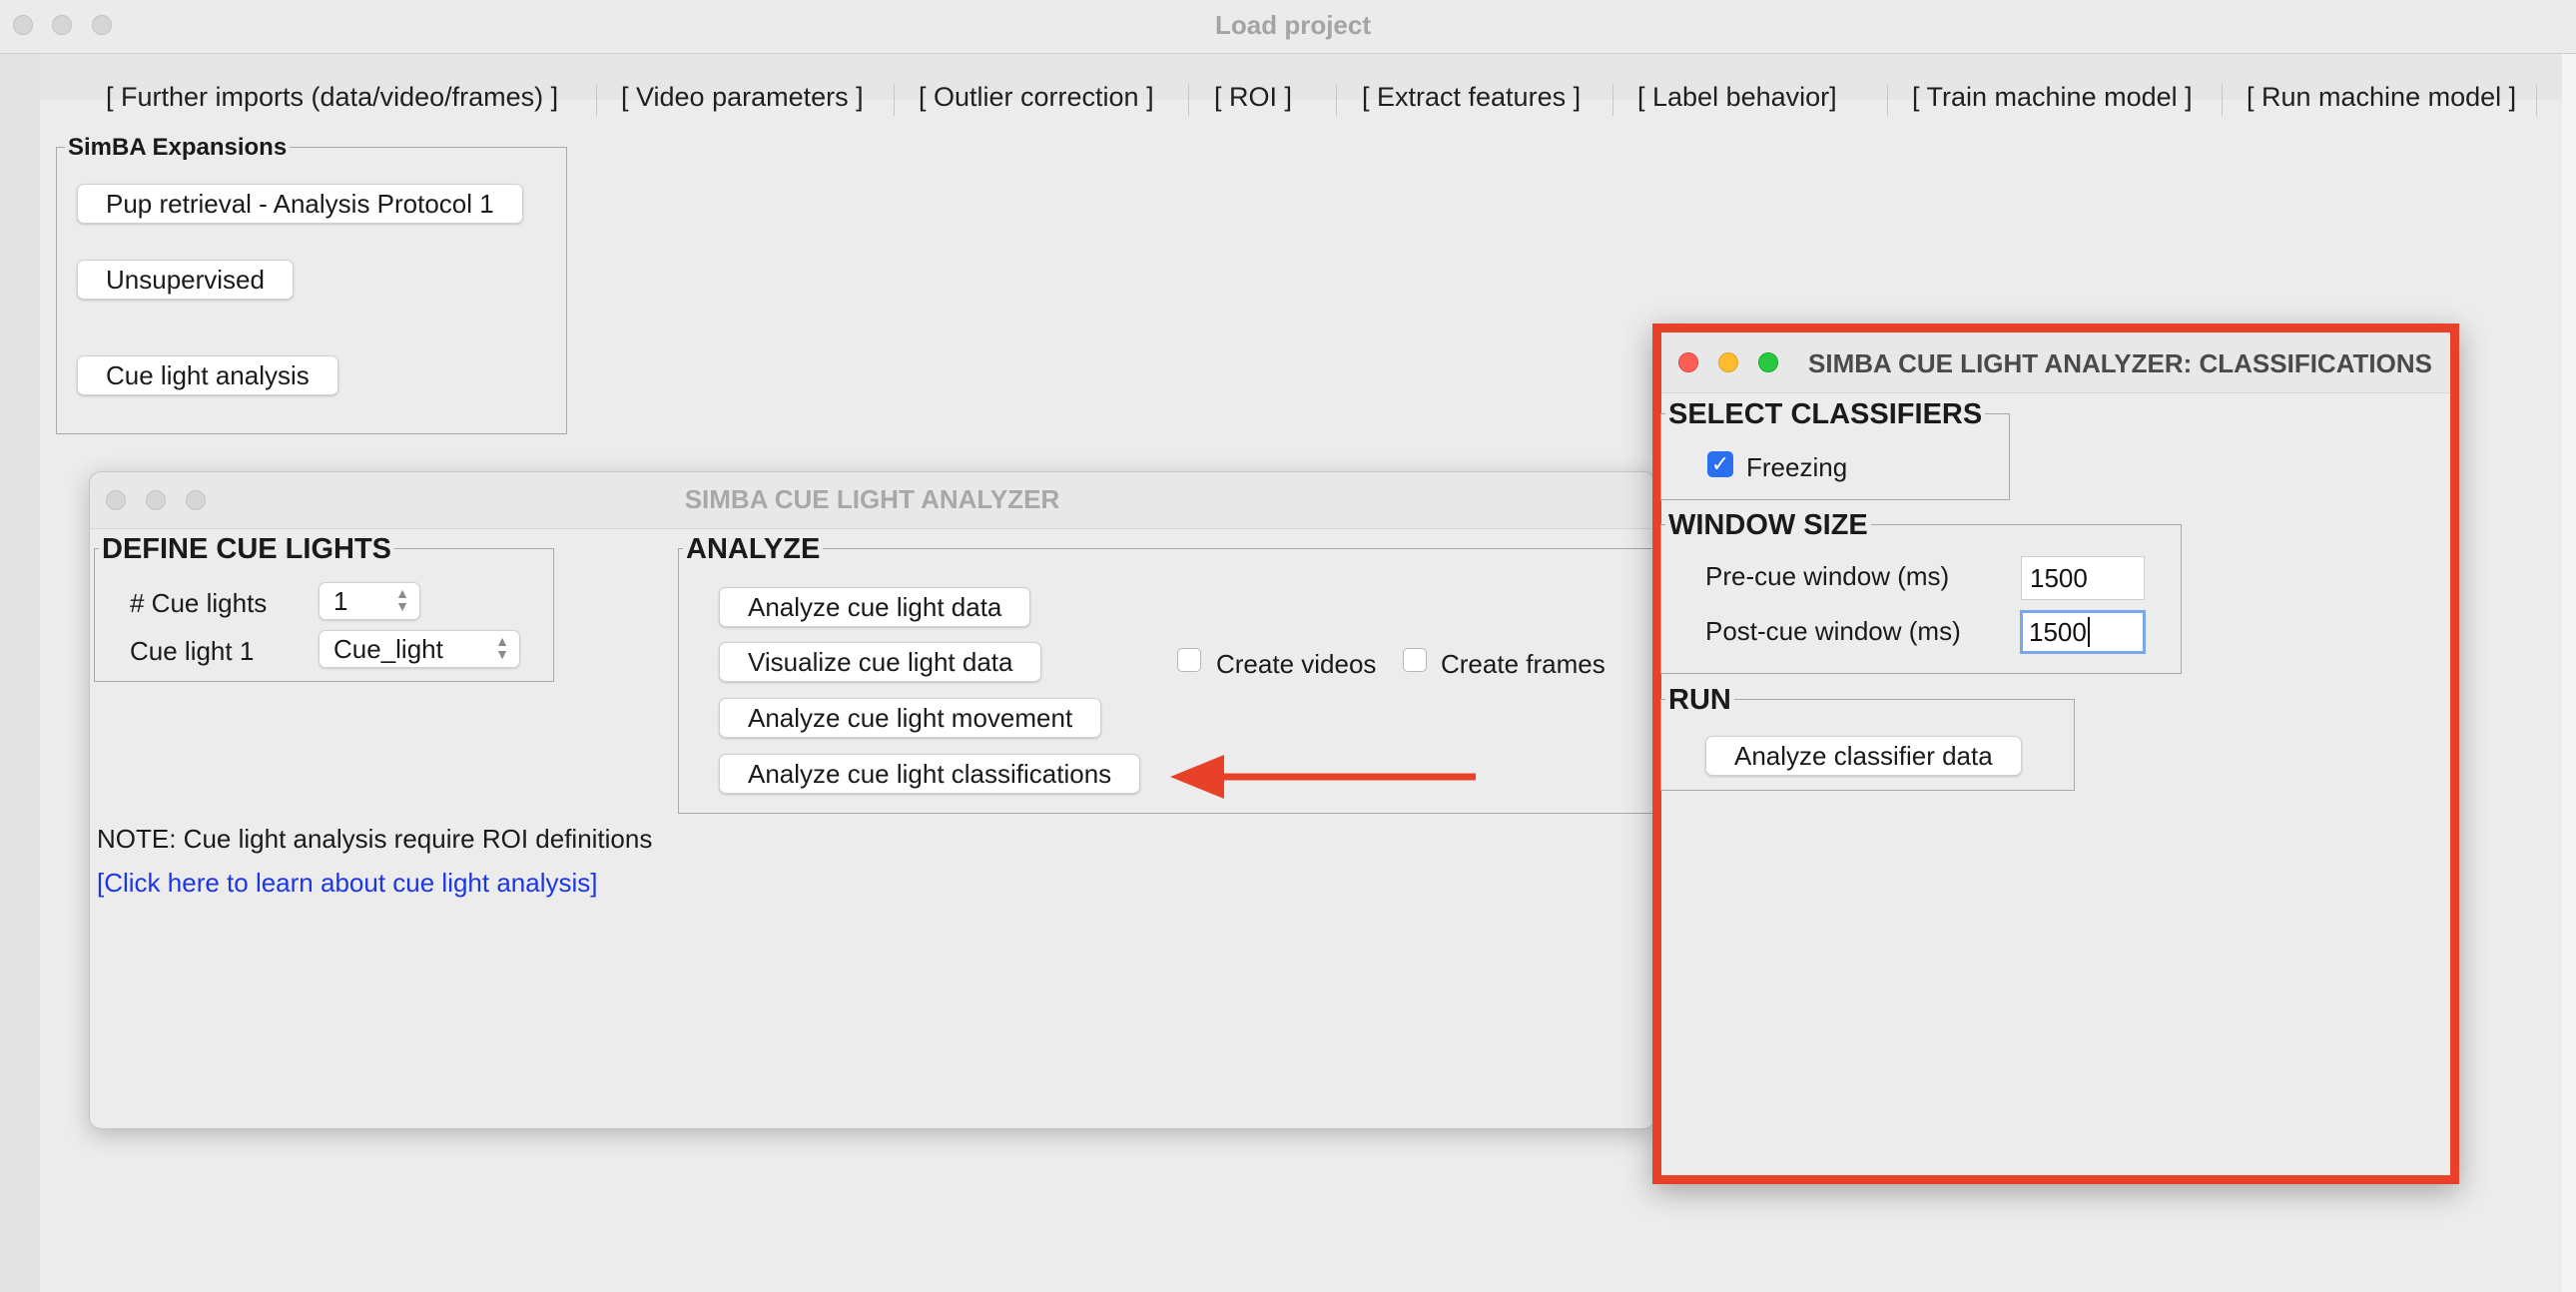 The image size is (2576, 1292). I want to click on create-frames-checkbox, so click(1415, 660).